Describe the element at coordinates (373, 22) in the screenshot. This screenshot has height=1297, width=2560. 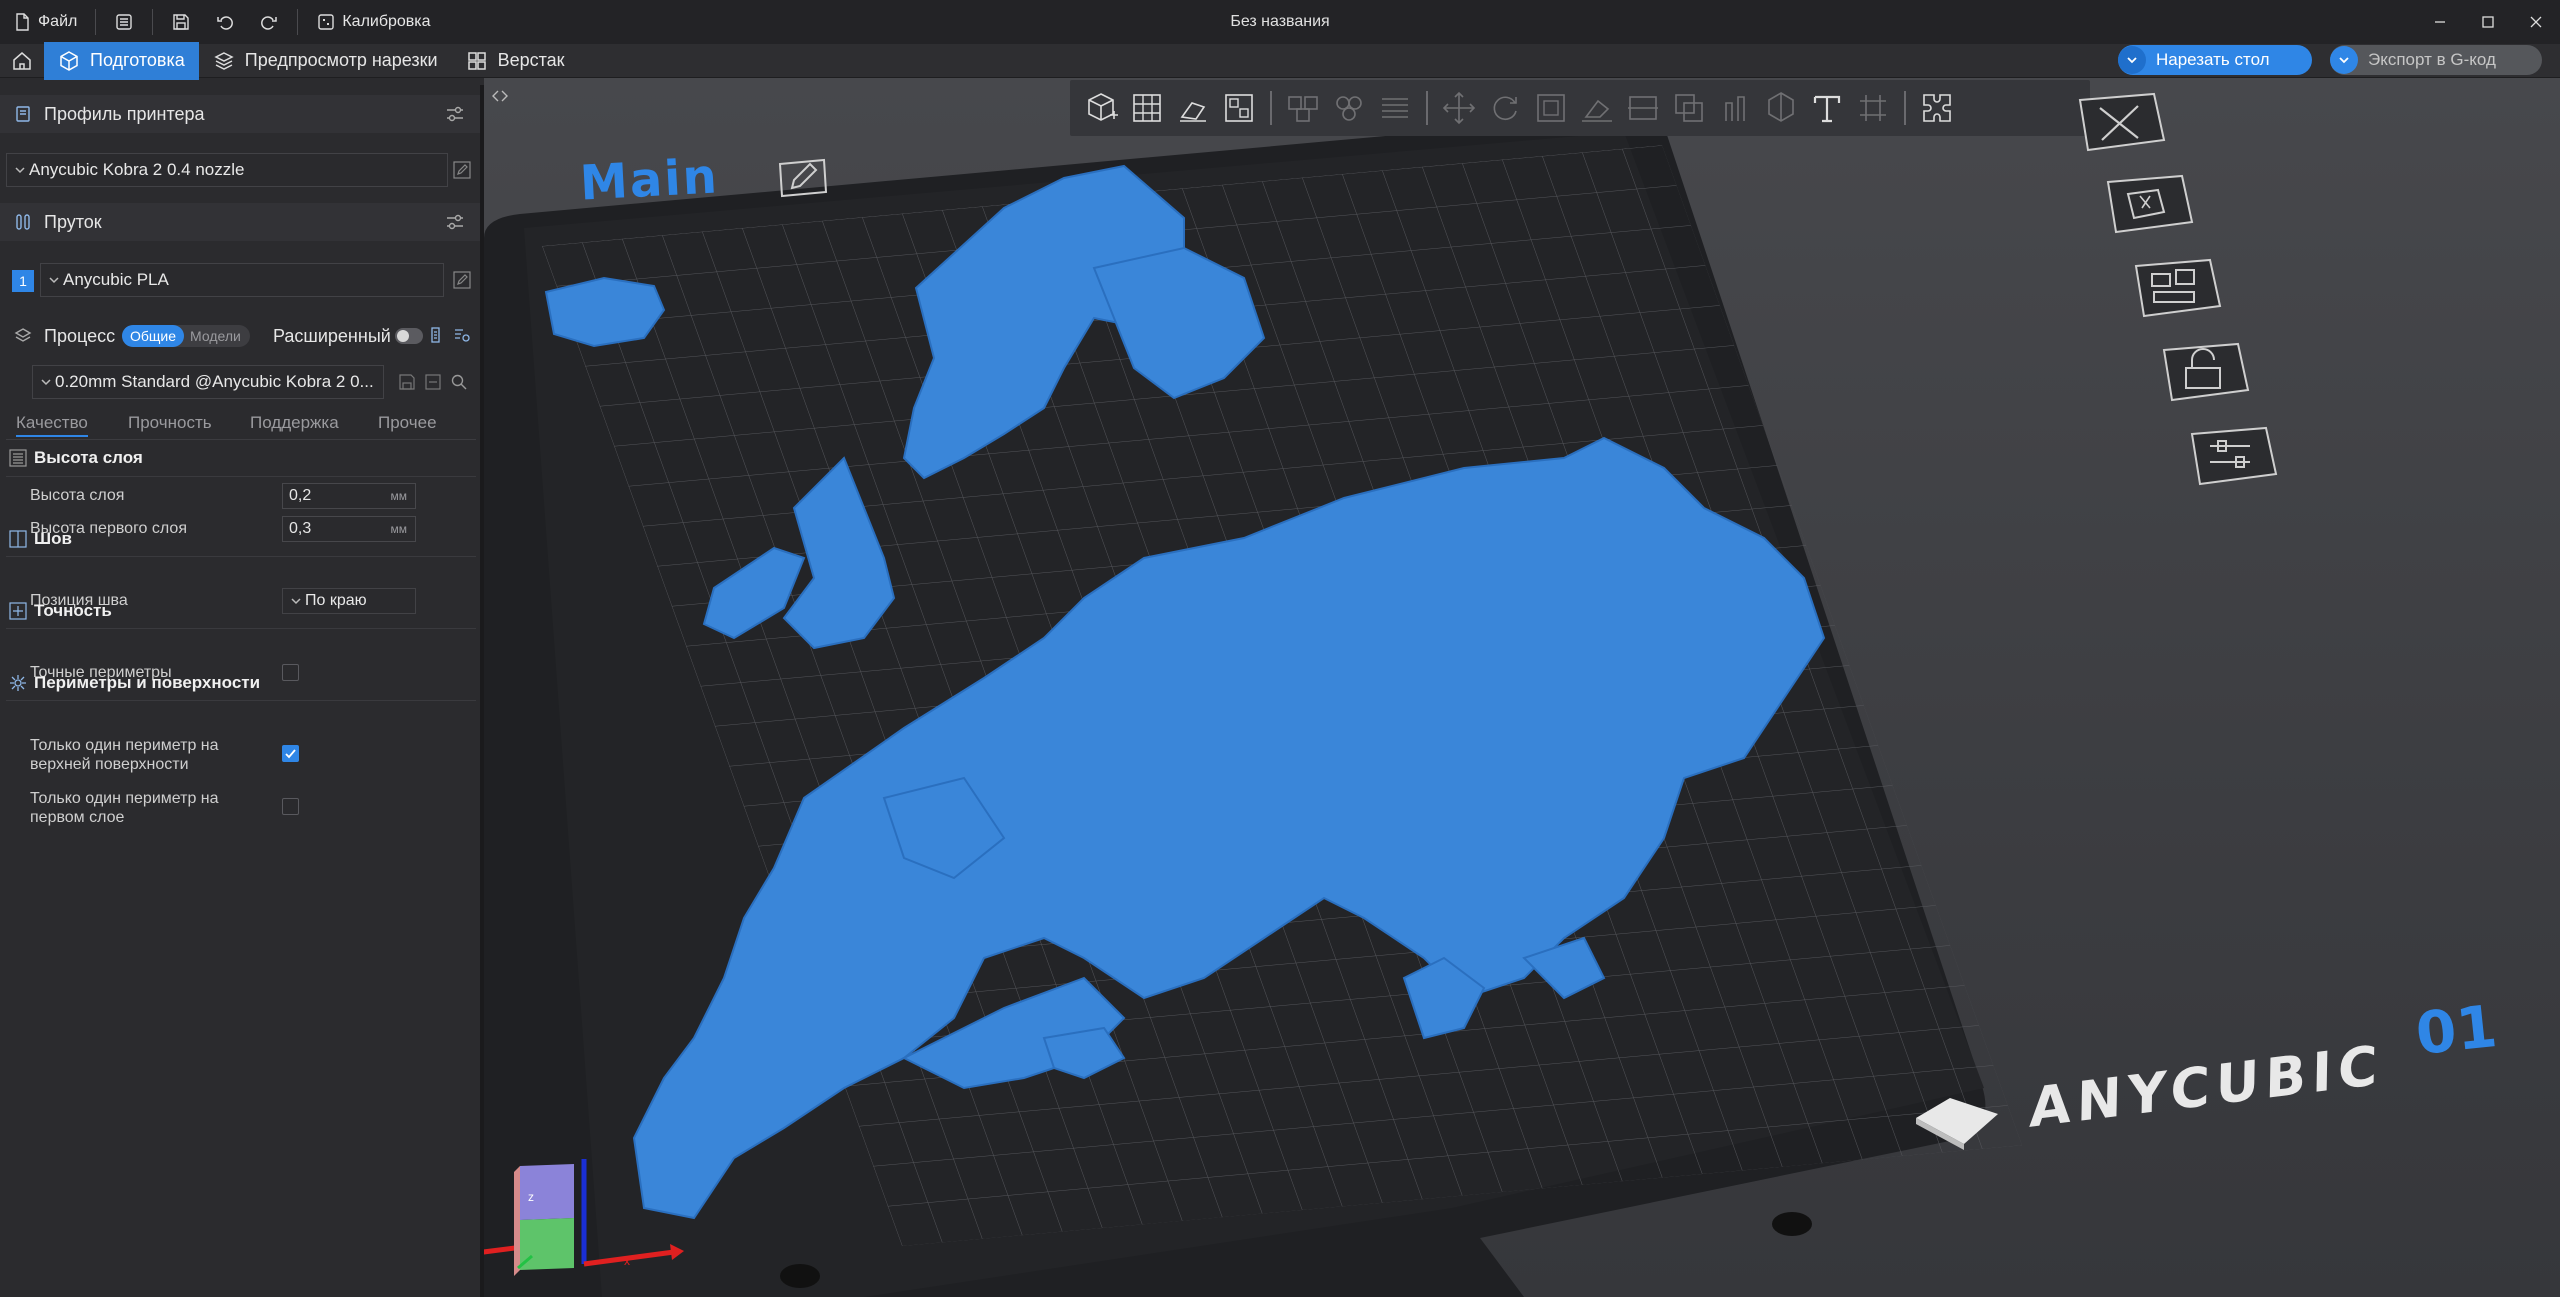
I see `calibration-menu: Калибровка` at that location.